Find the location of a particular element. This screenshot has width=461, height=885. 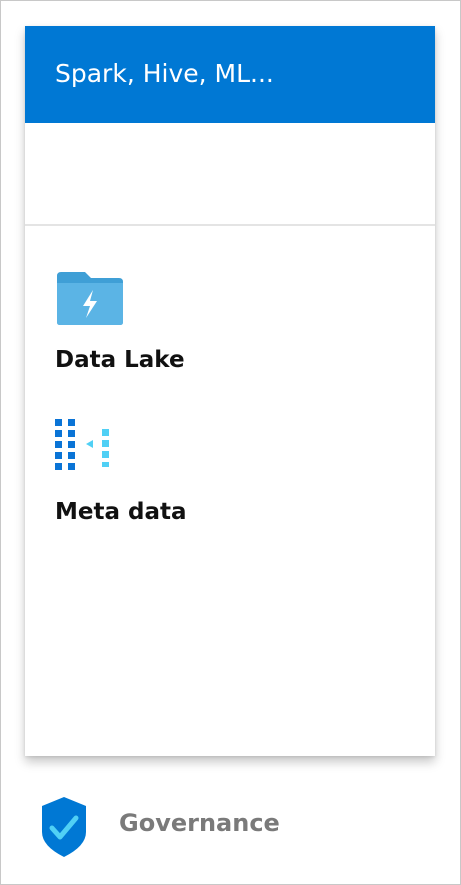

card-divider is located at coordinates (230, 225).